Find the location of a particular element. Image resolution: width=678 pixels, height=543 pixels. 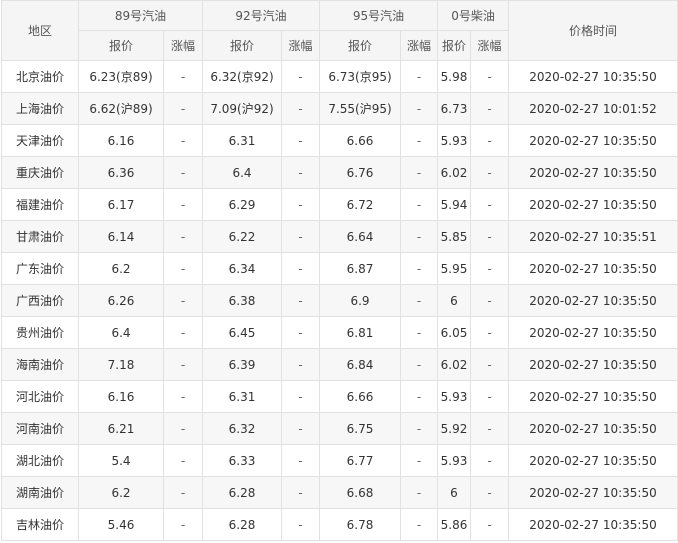

region-cell: 天津油价 is located at coordinates (40, 140).